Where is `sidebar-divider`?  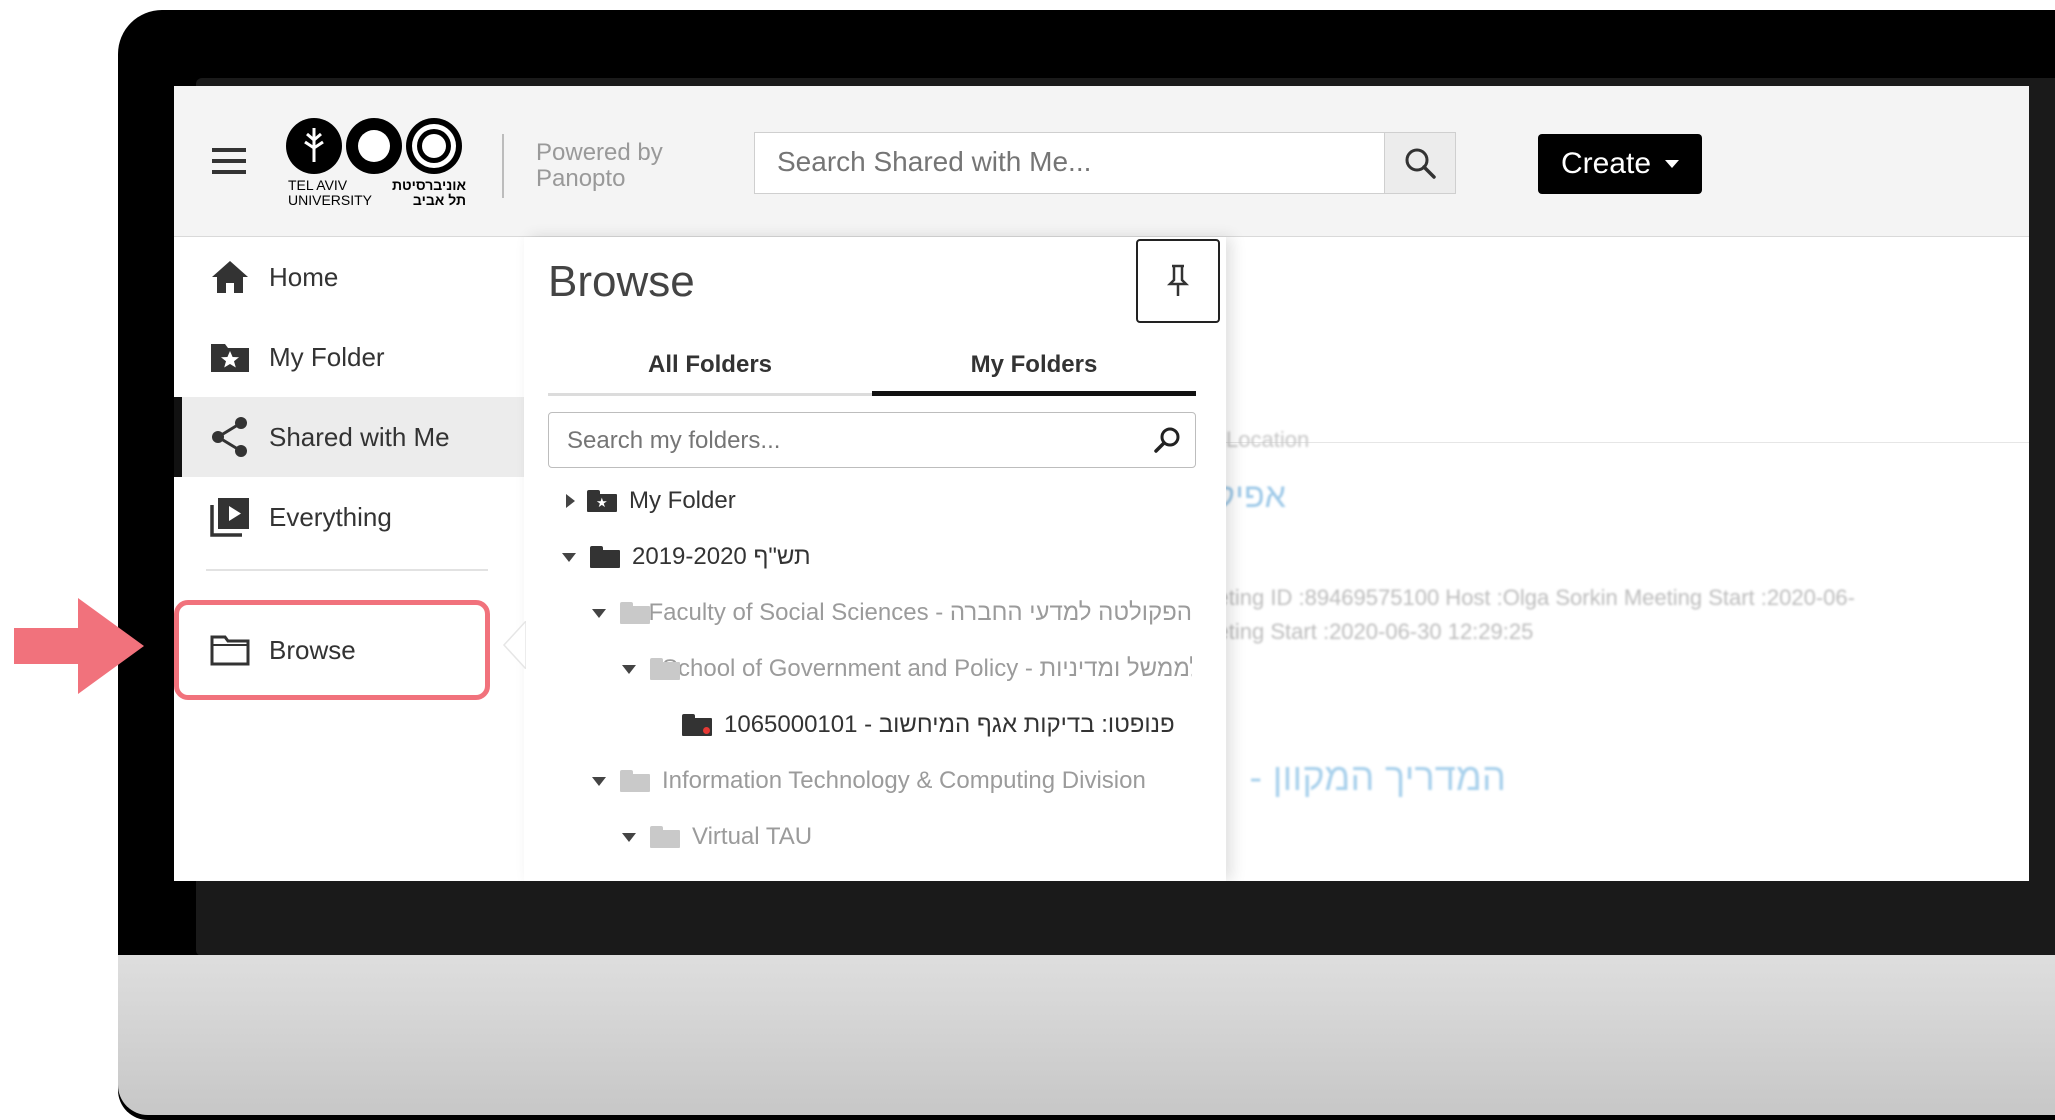
sidebar-divider is located at coordinates (347, 570).